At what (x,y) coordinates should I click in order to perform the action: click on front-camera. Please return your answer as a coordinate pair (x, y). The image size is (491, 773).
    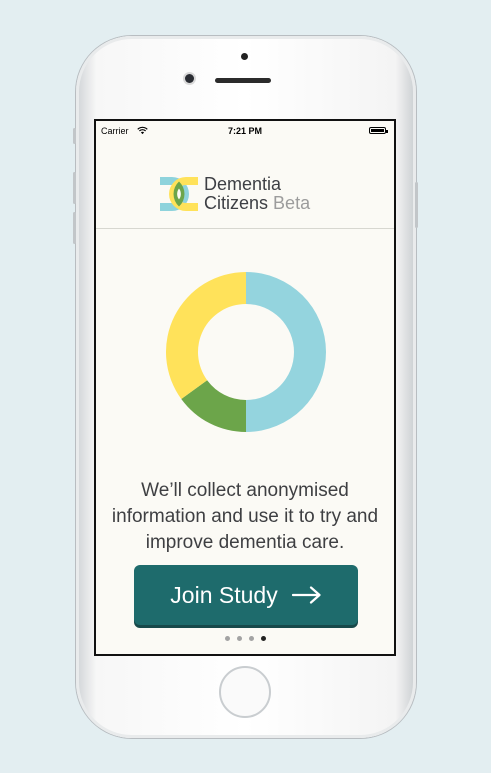
    Looking at the image, I should click on (189, 78).